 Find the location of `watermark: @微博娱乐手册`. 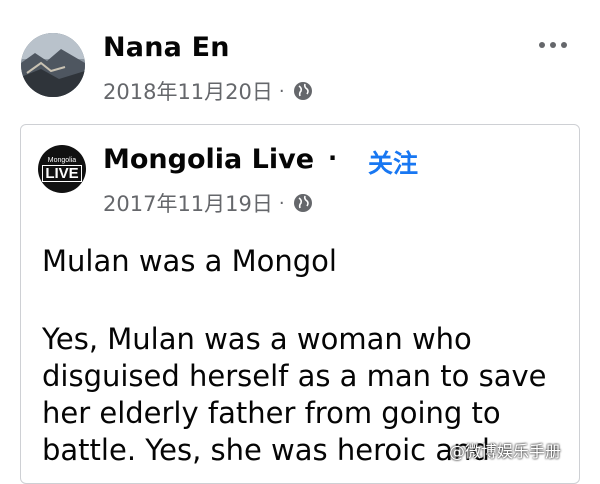

watermark: @微博娱乐手册 is located at coordinates (505, 451).